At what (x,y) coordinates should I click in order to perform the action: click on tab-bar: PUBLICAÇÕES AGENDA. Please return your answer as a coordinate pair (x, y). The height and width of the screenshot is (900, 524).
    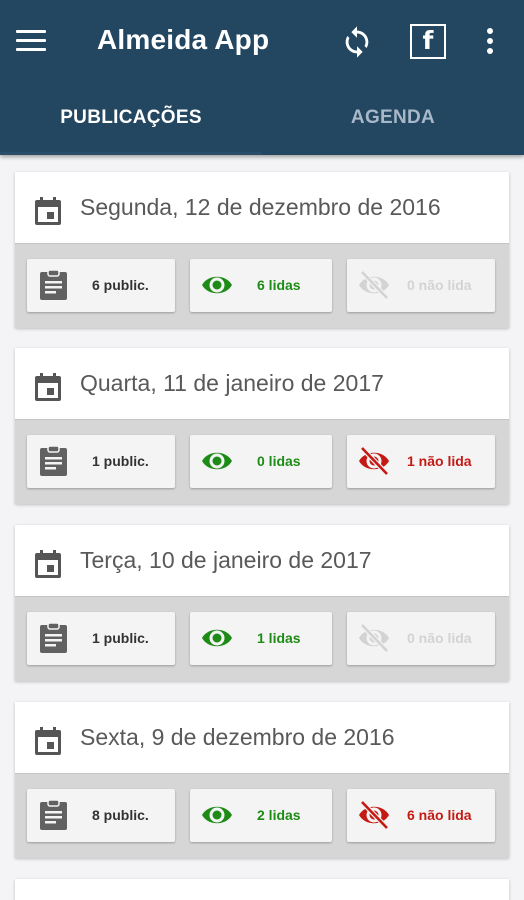
    Looking at the image, I should click on (262, 119).